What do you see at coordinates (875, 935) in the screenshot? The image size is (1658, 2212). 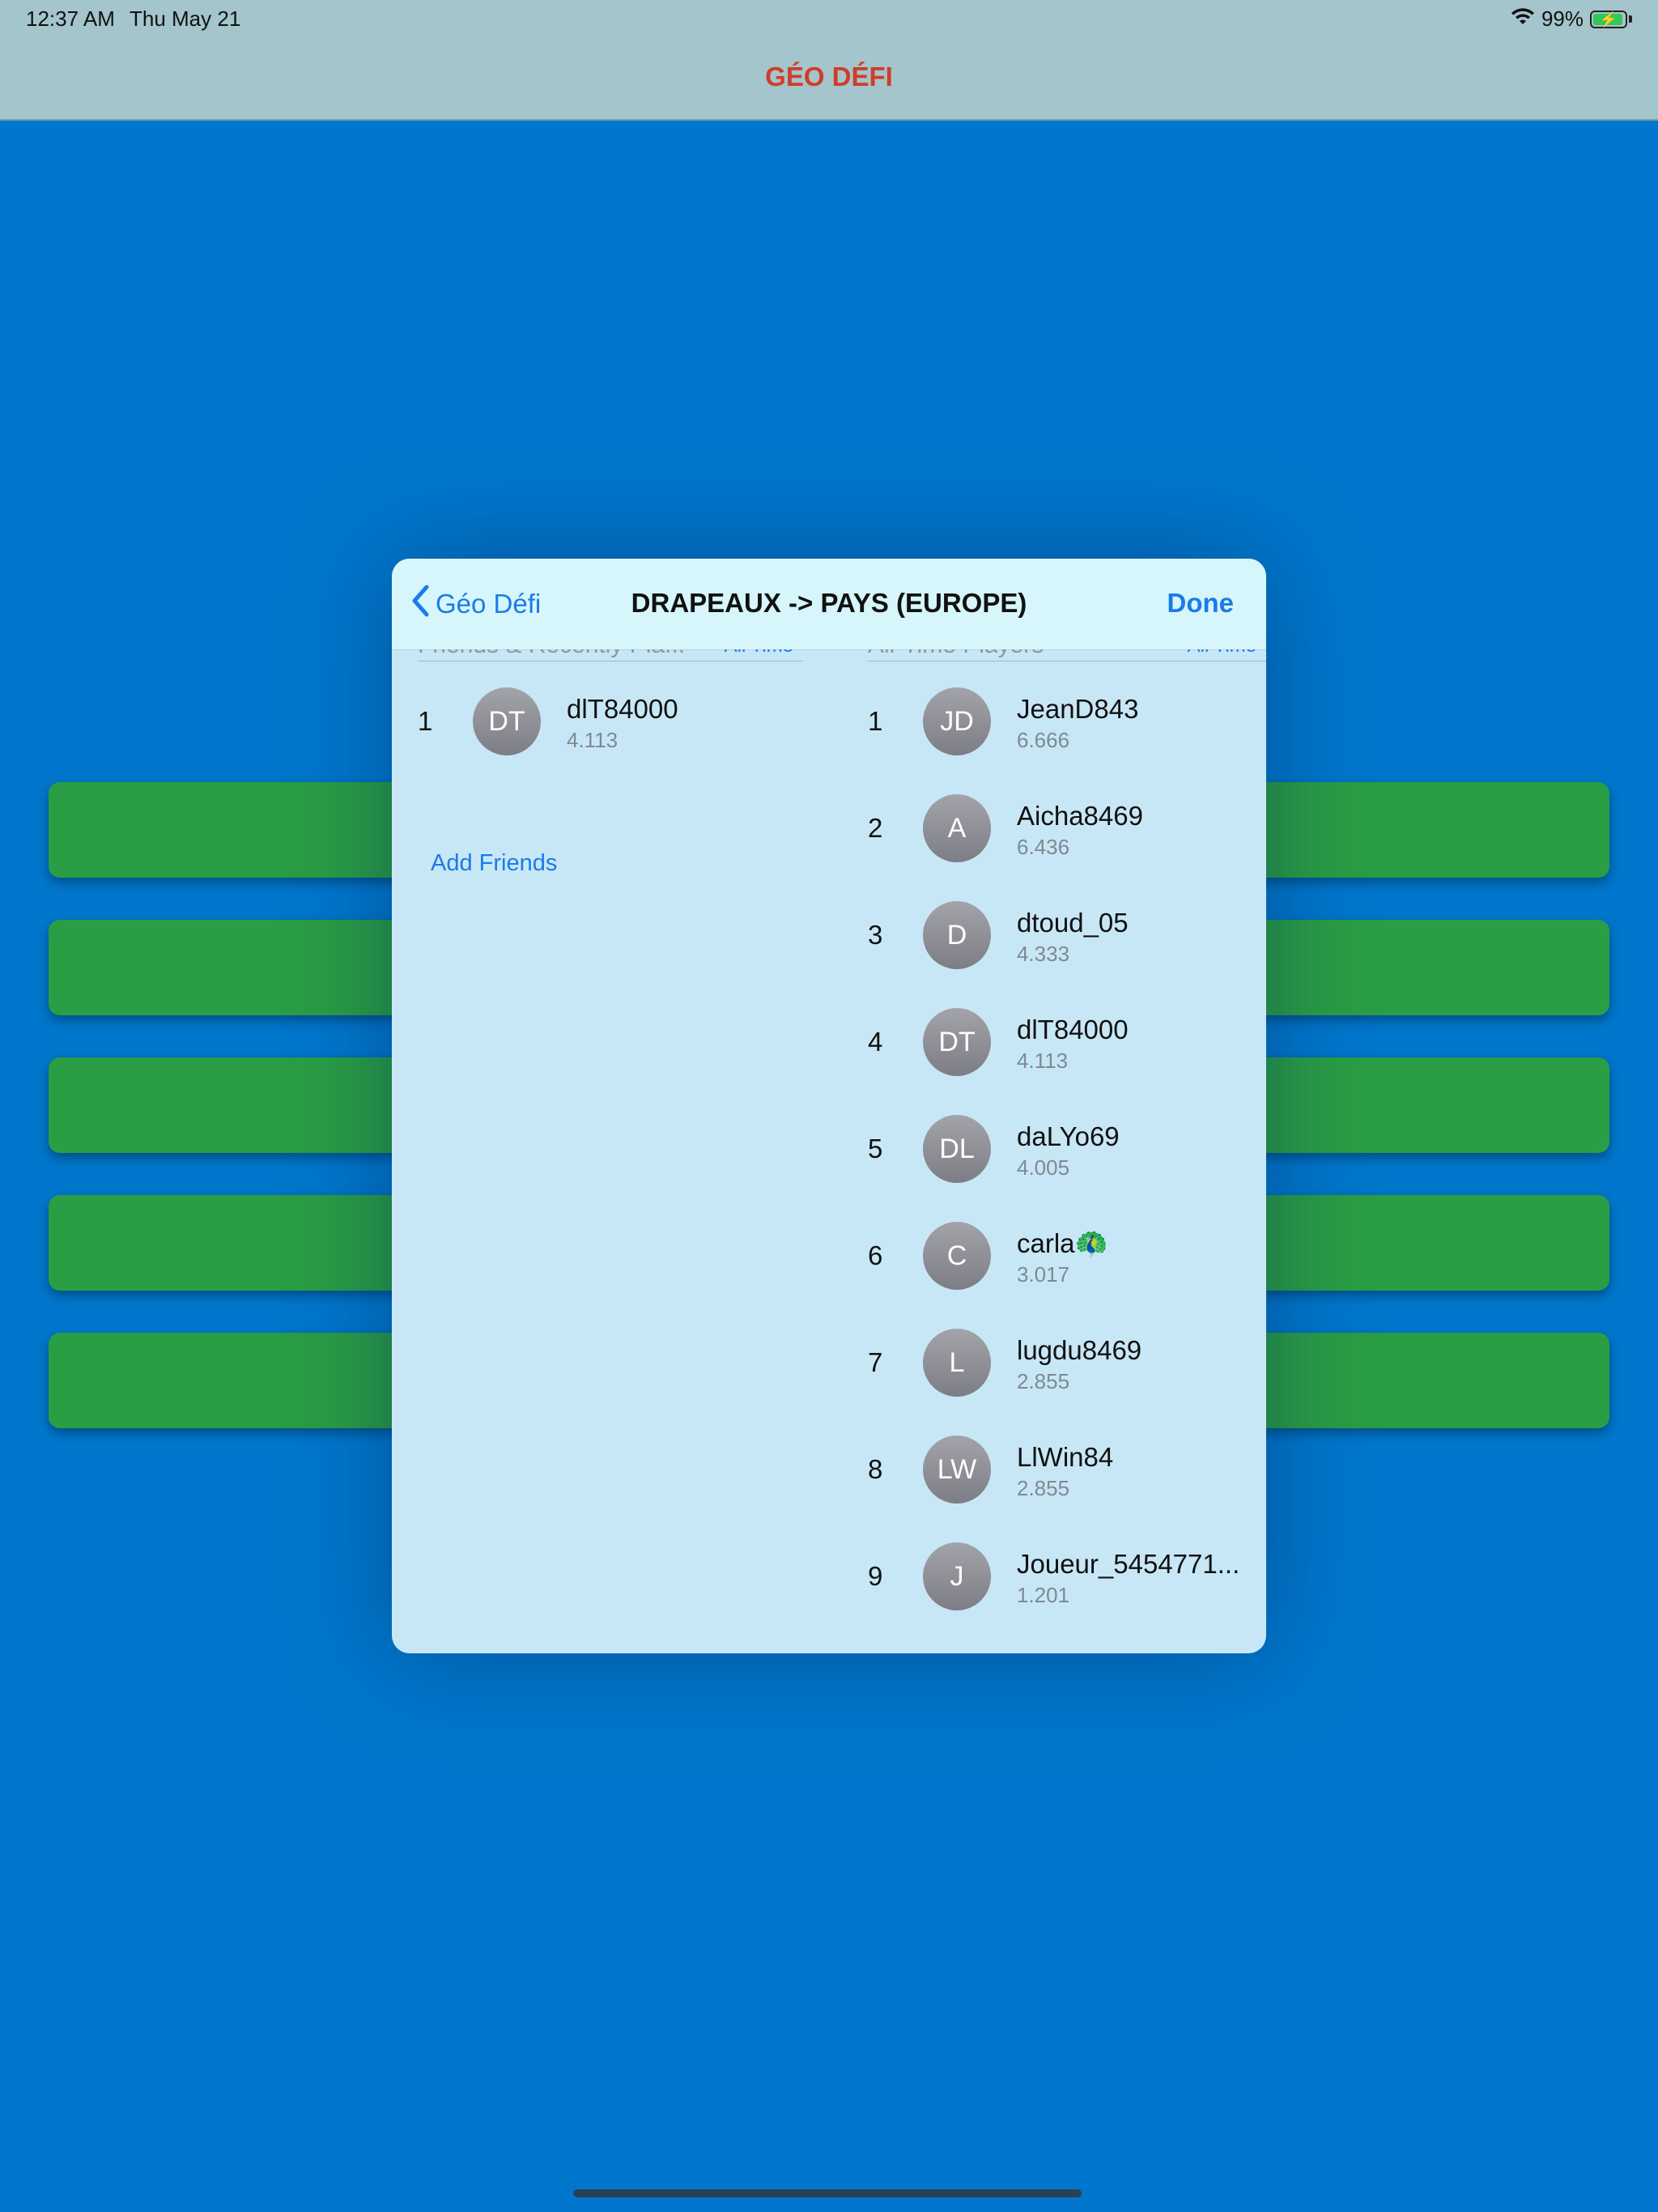 I see `rank: 3` at bounding box center [875, 935].